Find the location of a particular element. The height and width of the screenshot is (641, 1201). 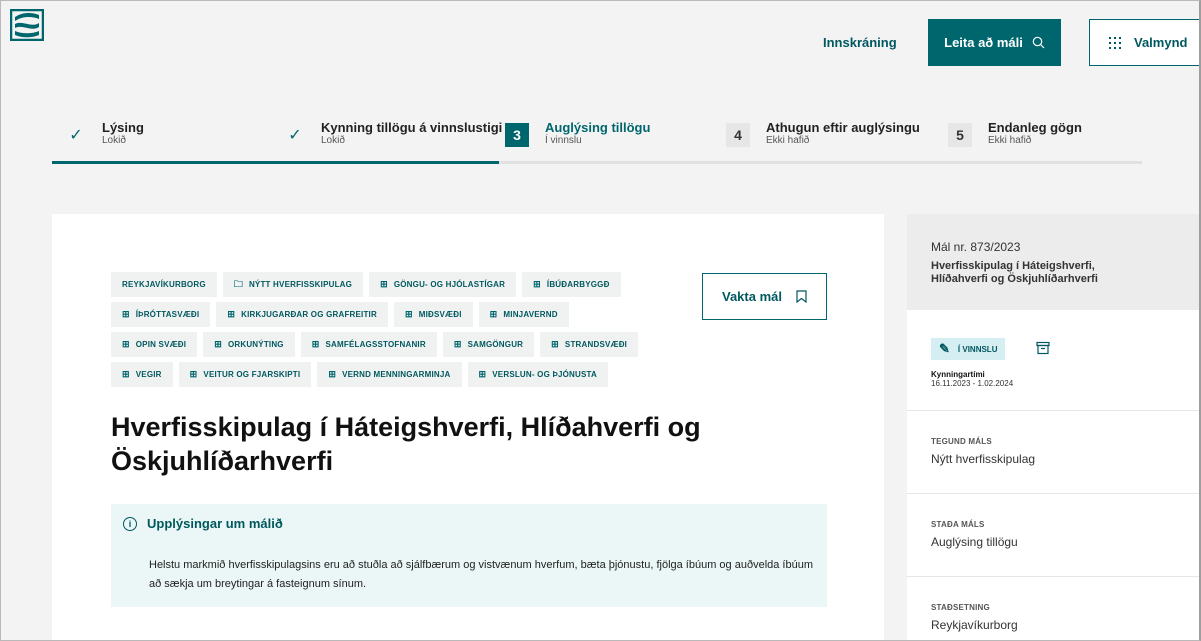

step-5: 5 Endanleg gögn Ekki hafið is located at coordinates (1015, 134).